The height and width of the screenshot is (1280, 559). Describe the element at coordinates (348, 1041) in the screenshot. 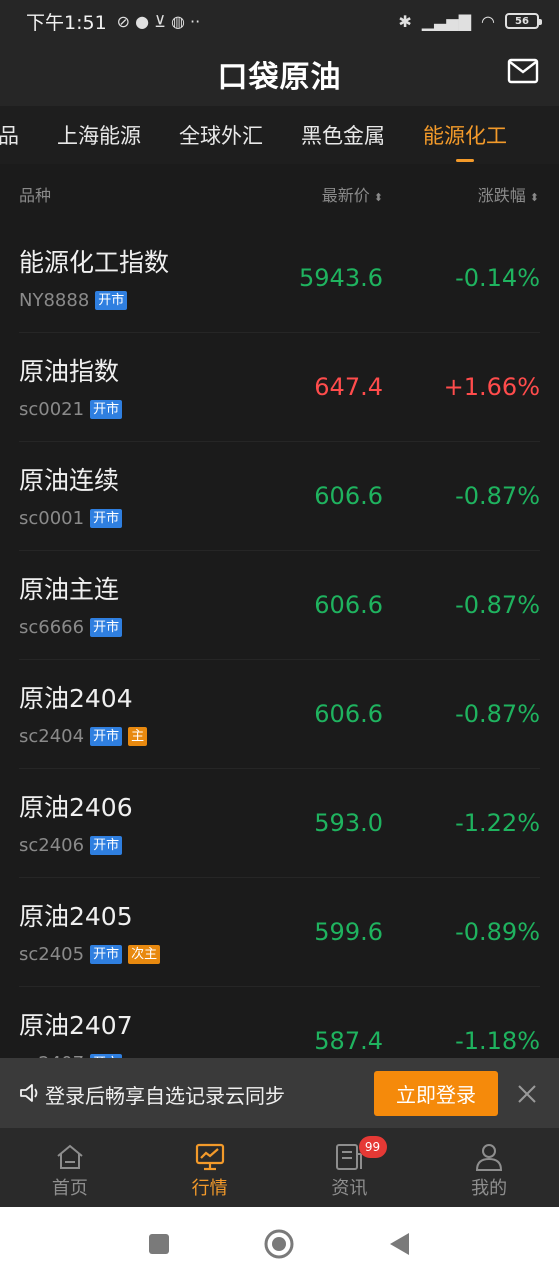

I see `latest-price: 587.4` at that location.